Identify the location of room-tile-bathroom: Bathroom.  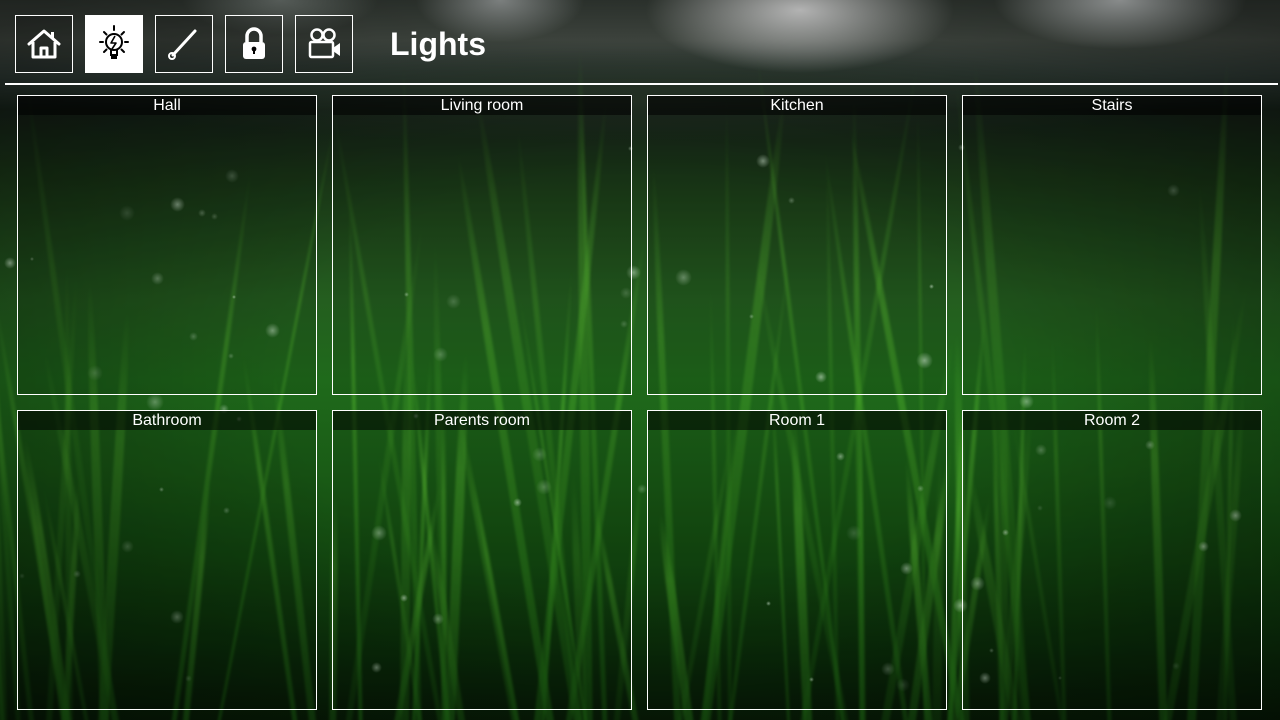
(167, 560).